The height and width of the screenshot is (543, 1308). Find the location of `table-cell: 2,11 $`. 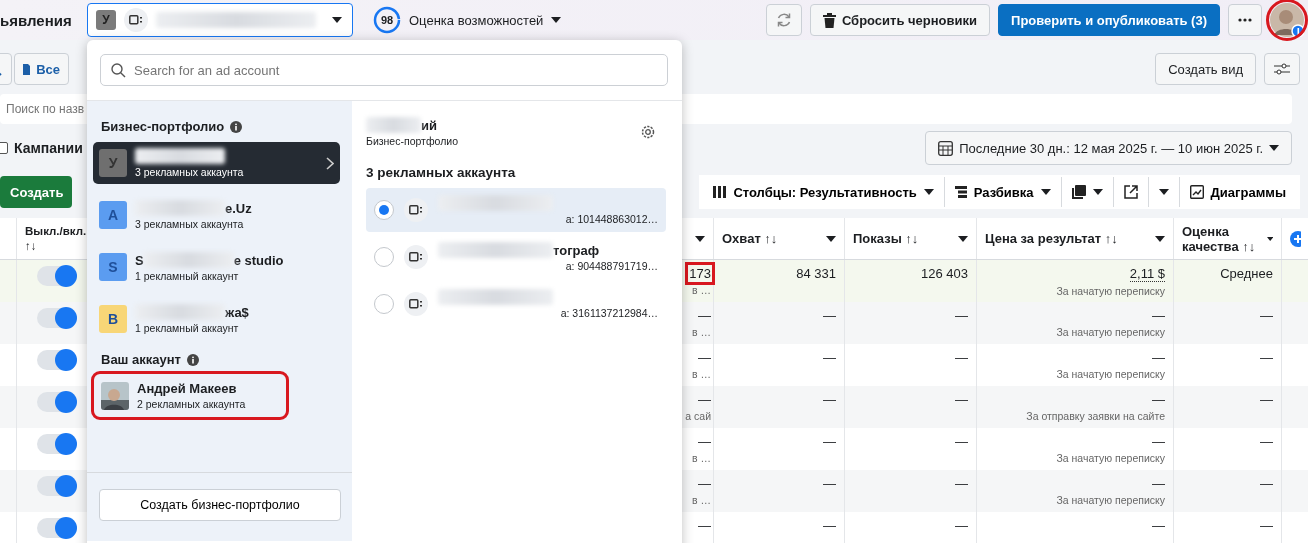

table-cell: 2,11 $ is located at coordinates (1147, 274).